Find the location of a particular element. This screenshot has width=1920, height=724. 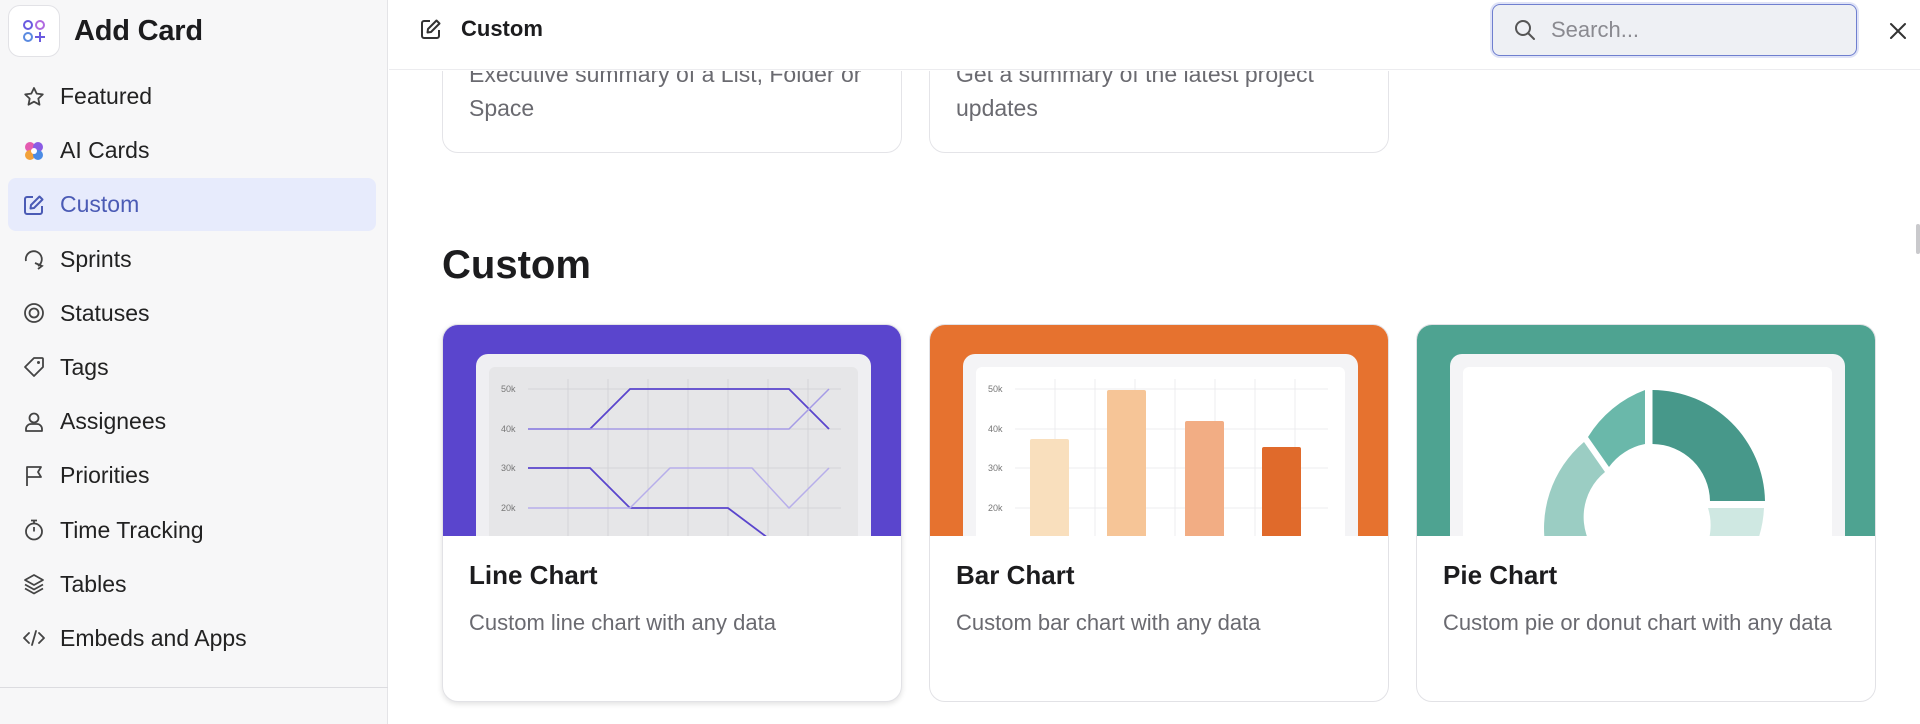

stopwatch-icon is located at coordinates (34, 530).